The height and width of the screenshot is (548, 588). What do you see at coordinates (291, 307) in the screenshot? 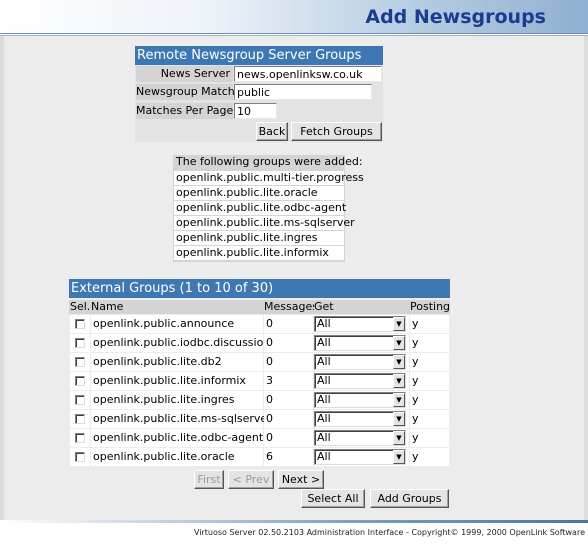
I see `column-header-messages: Messages` at bounding box center [291, 307].